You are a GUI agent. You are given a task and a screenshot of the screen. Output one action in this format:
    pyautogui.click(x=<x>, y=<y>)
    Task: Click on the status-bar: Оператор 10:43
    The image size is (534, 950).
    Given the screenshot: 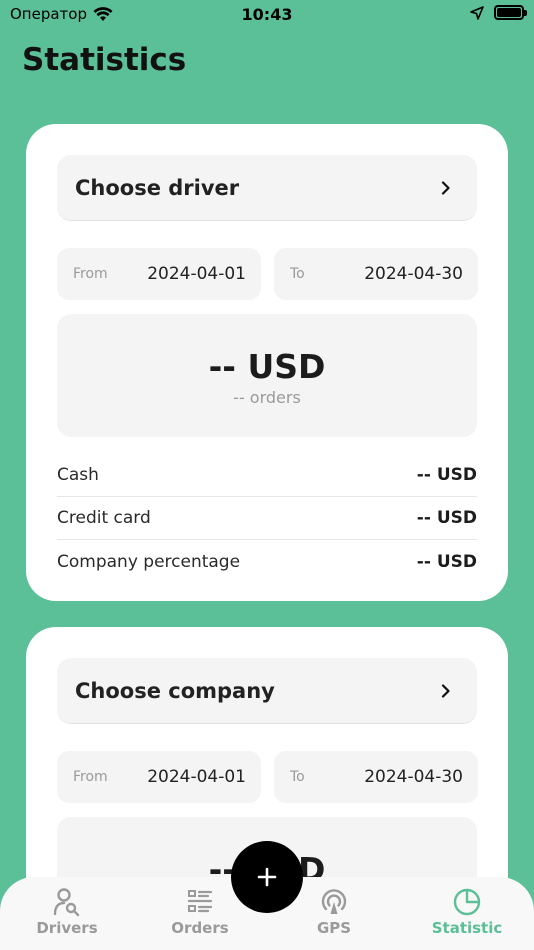 What is the action you would take?
    pyautogui.click(x=267, y=14)
    